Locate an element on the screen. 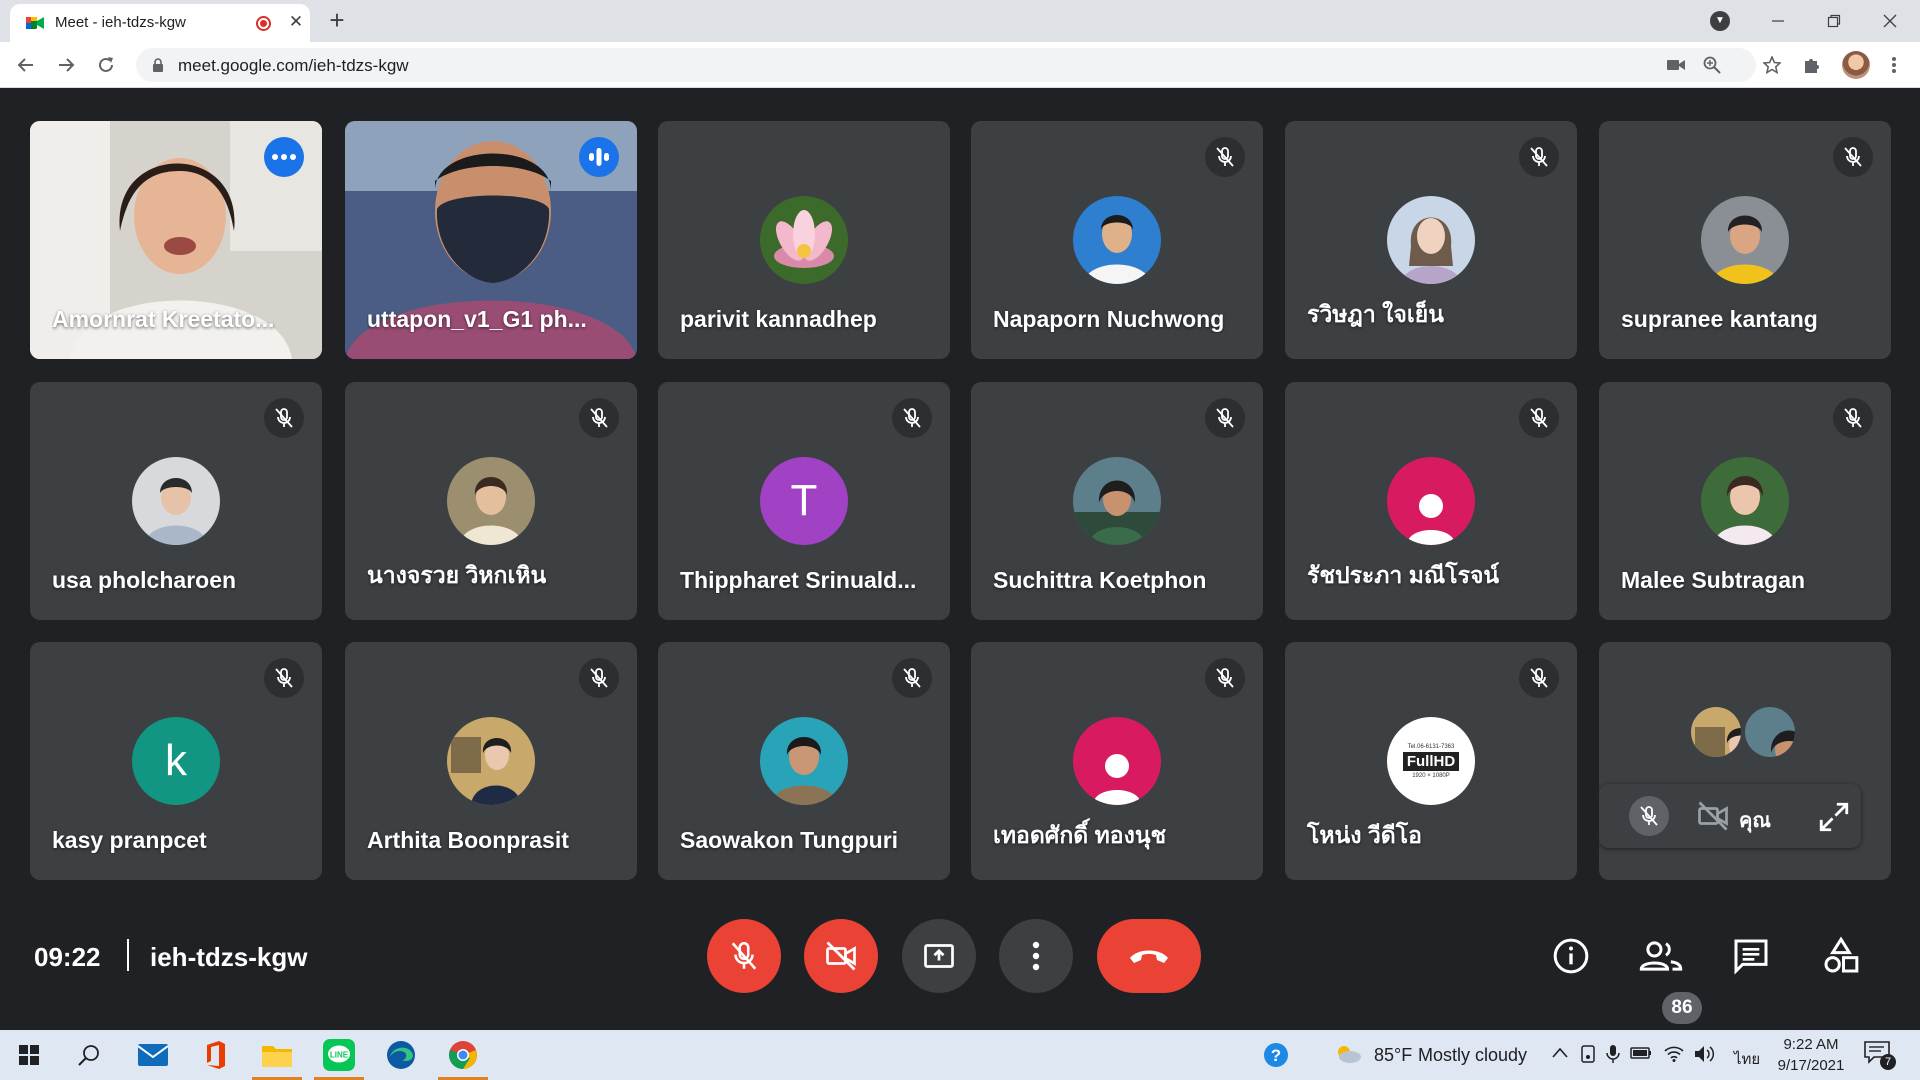 The image size is (1920, 1080). participant-tile: Suchittra Koetphon is located at coordinates (1117, 501).